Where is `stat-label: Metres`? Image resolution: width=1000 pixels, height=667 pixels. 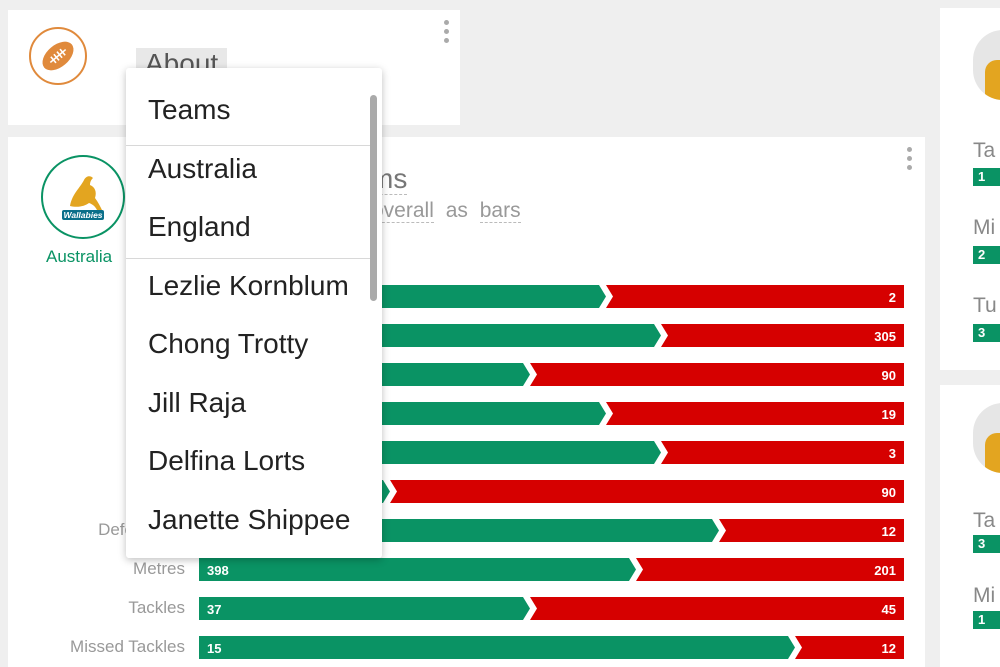 stat-label: Metres is located at coordinates (159, 568).